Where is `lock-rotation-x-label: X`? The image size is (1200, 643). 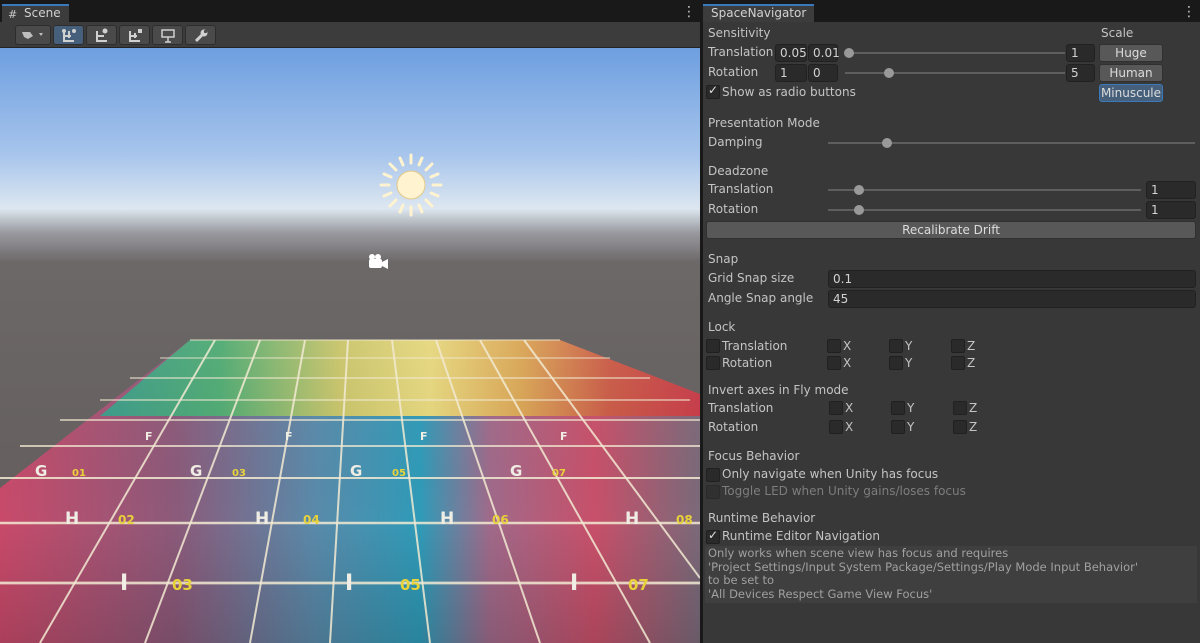 lock-rotation-x-label: X is located at coordinates (847, 363).